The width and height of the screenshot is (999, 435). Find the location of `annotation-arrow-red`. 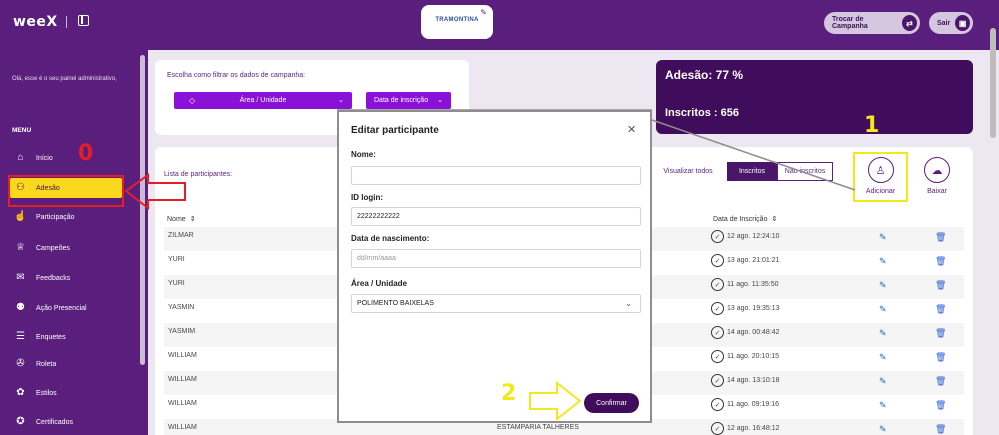

annotation-arrow-red is located at coordinates (155, 192).